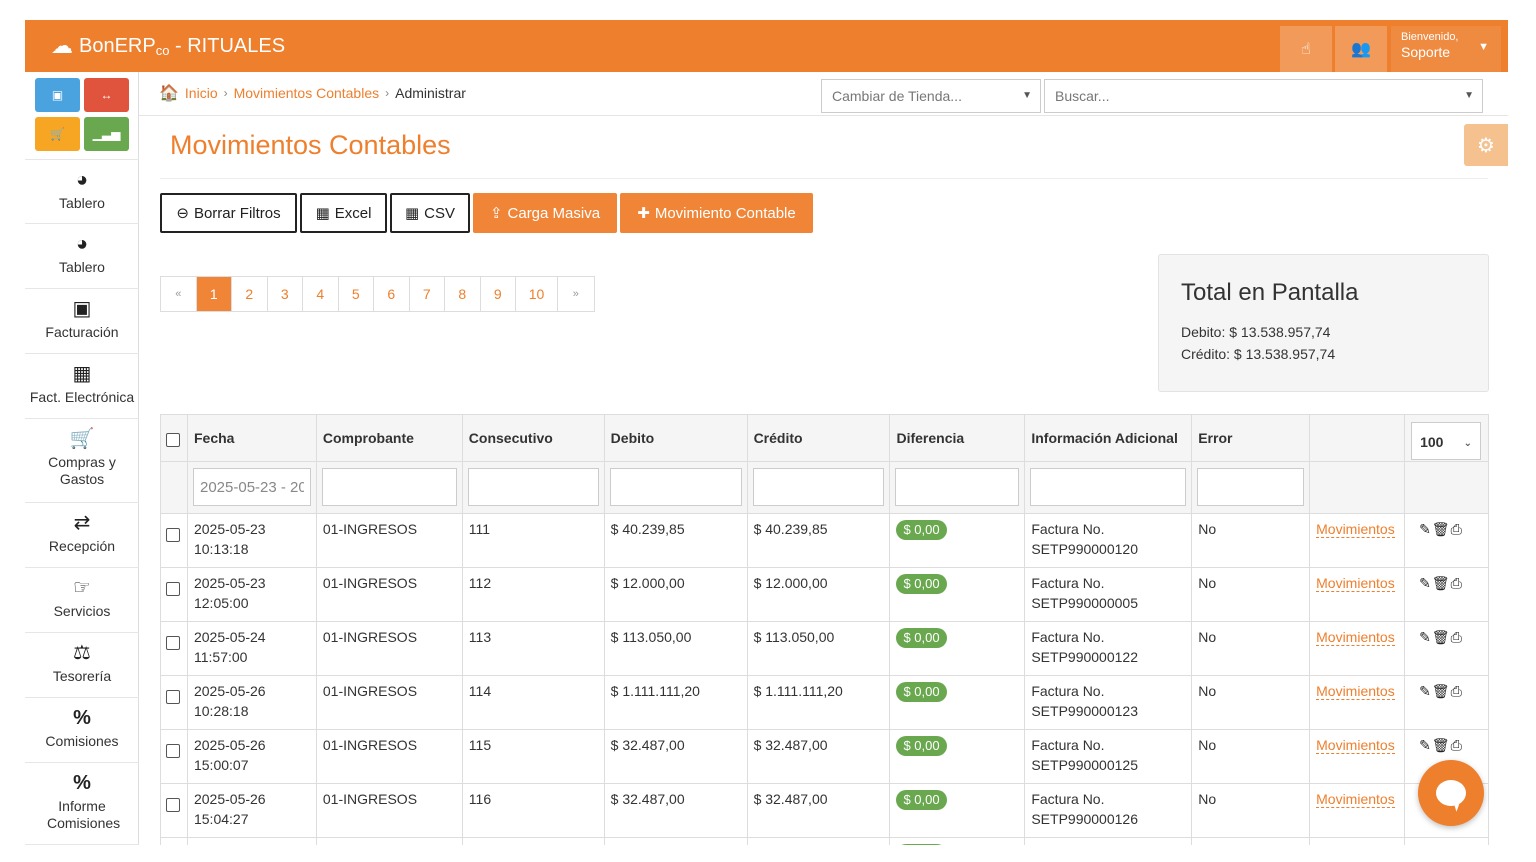 The width and height of the screenshot is (1536, 862). Describe the element at coordinates (174, 438) in the screenshot. I see `select-all-checkbox` at that location.